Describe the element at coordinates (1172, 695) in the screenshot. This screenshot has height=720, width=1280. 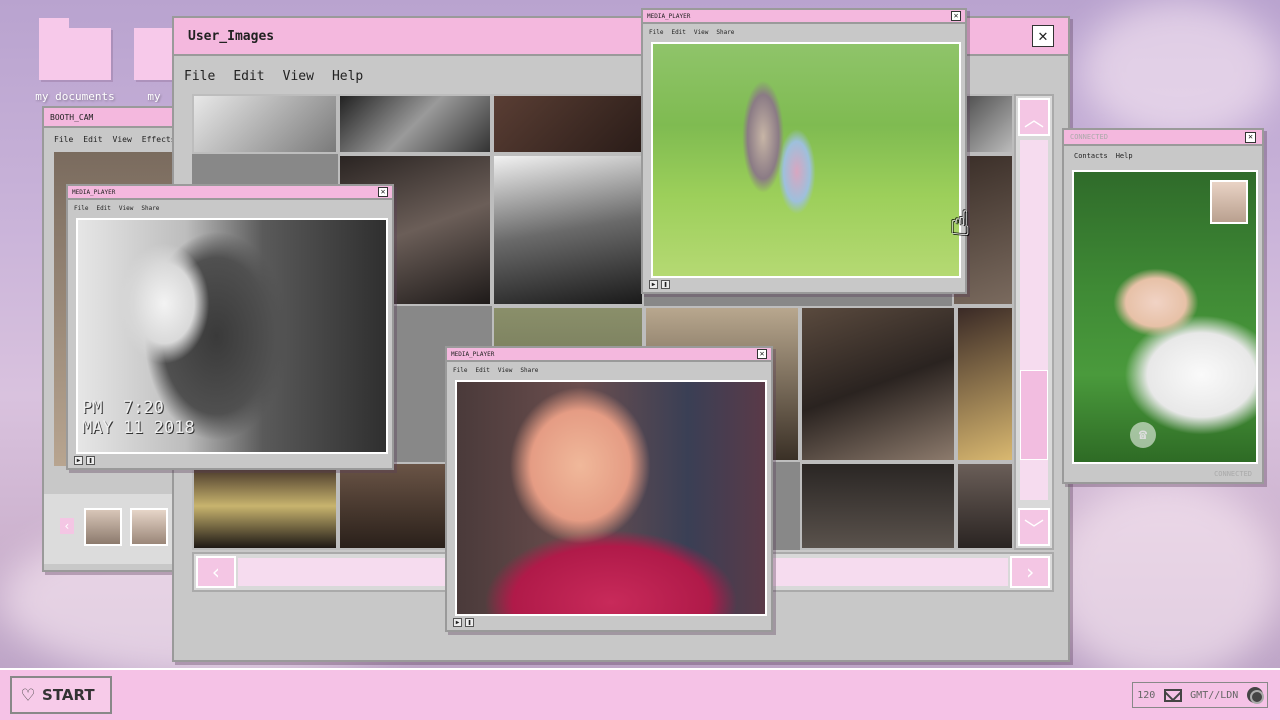
I see `mail-icon` at that location.